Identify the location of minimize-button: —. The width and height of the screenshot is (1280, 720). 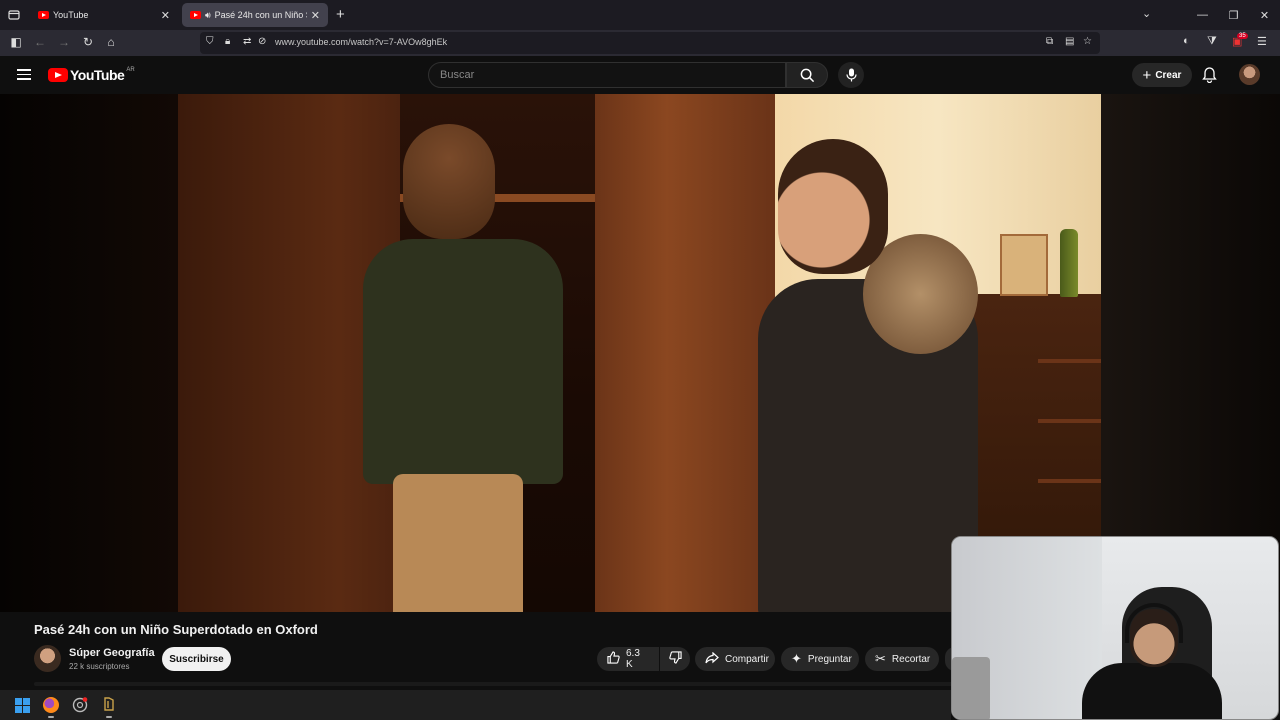
(1202, 15).